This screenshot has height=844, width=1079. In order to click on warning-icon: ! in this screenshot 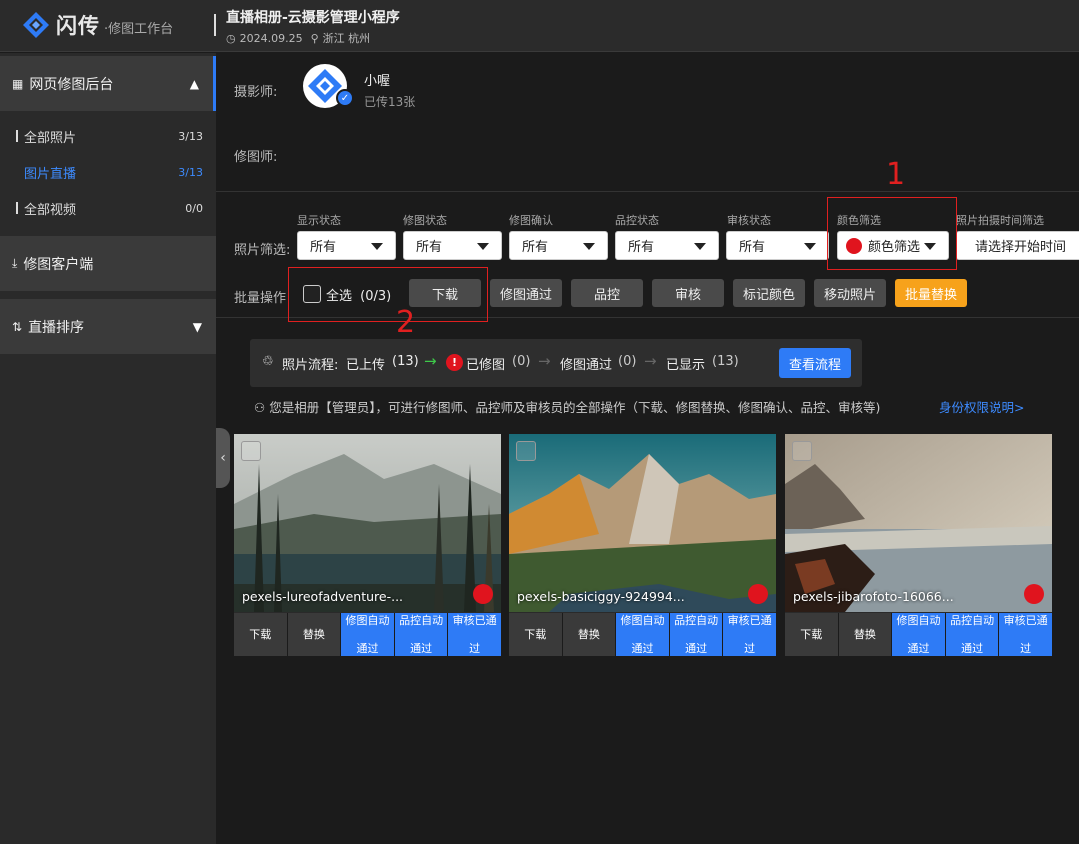, I will do `click(454, 362)`.